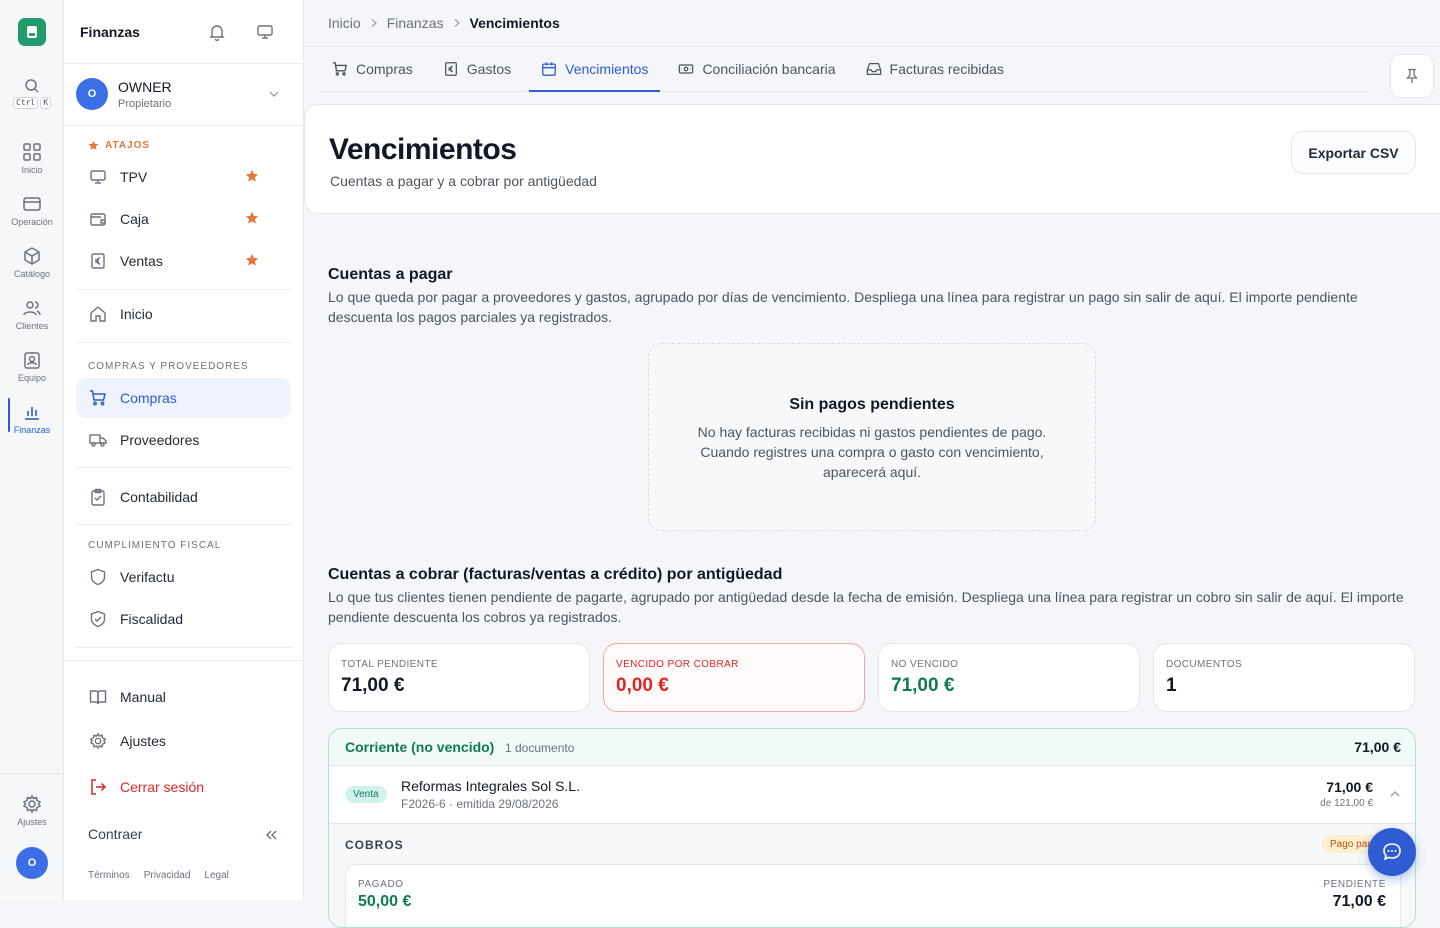 The image size is (1440, 928). What do you see at coordinates (32, 822) in the screenshot?
I see `rail-label: Ajustes` at bounding box center [32, 822].